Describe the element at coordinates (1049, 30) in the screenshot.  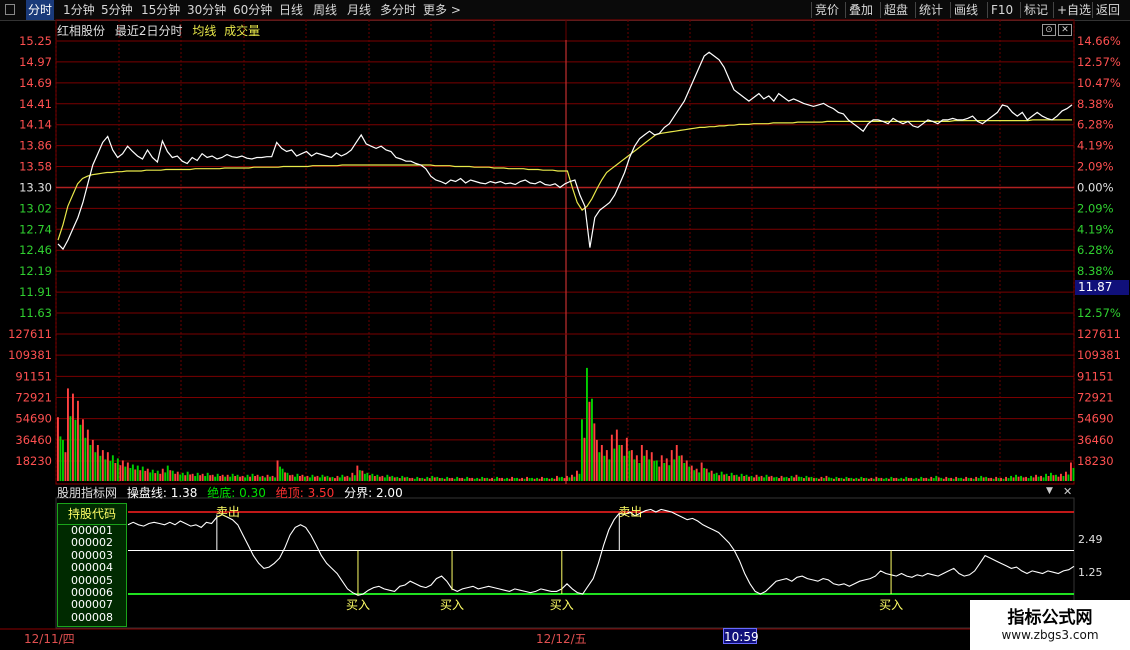
I see `restore-icon: ⊙` at that location.